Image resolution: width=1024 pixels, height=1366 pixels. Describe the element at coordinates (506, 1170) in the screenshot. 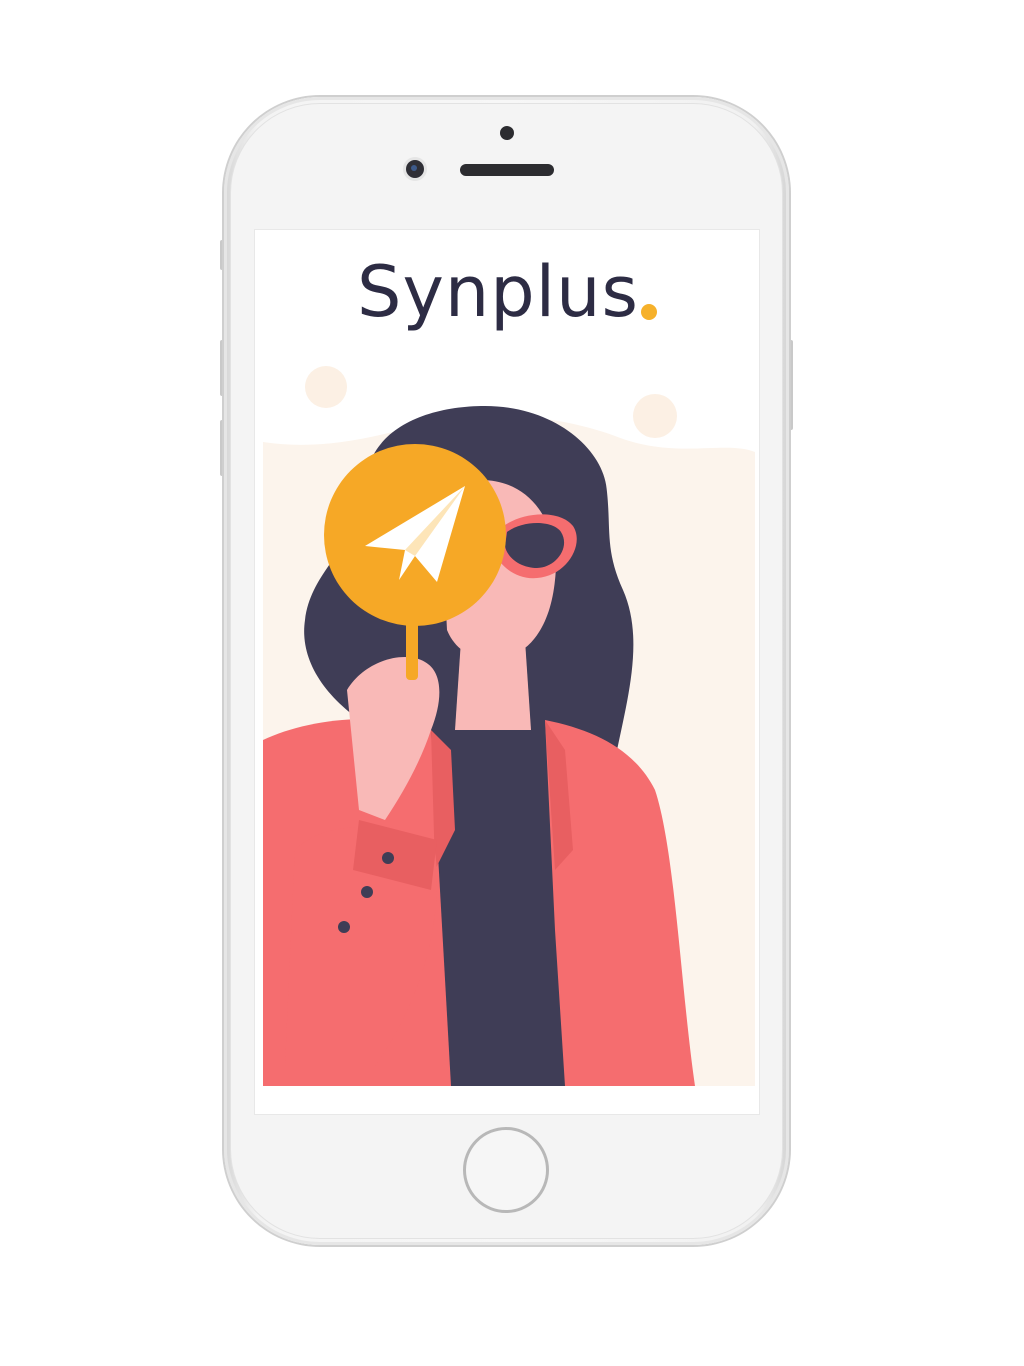

I see `home-button` at that location.